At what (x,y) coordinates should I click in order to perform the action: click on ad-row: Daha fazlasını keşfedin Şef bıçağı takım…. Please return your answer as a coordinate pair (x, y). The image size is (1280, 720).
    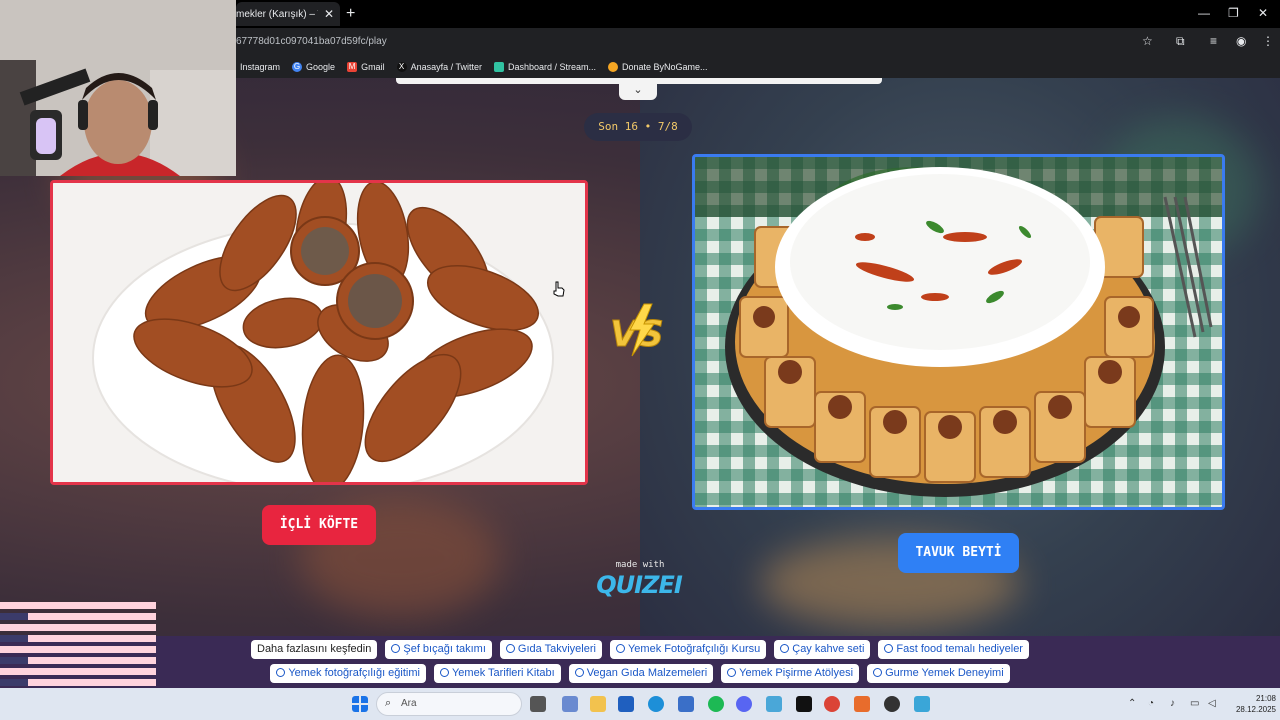
    Looking at the image, I should click on (640, 649).